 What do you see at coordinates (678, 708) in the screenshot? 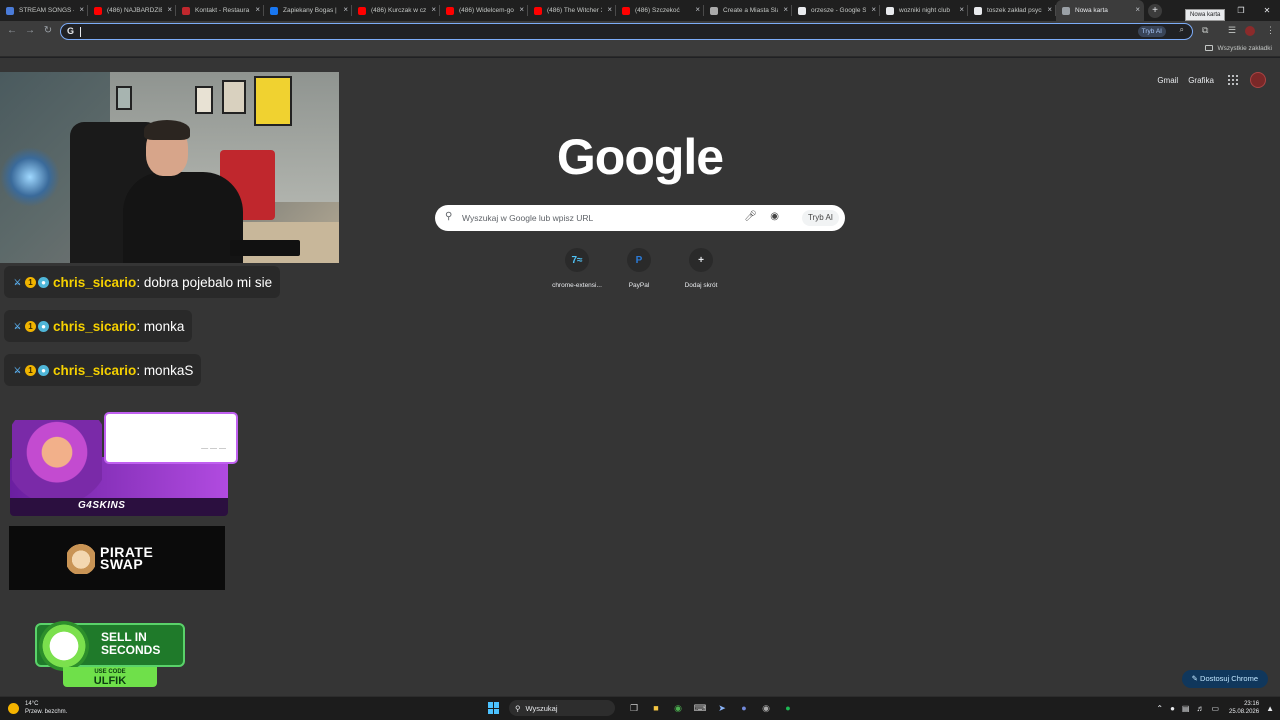
I see `chrome-icon: ◉` at bounding box center [678, 708].